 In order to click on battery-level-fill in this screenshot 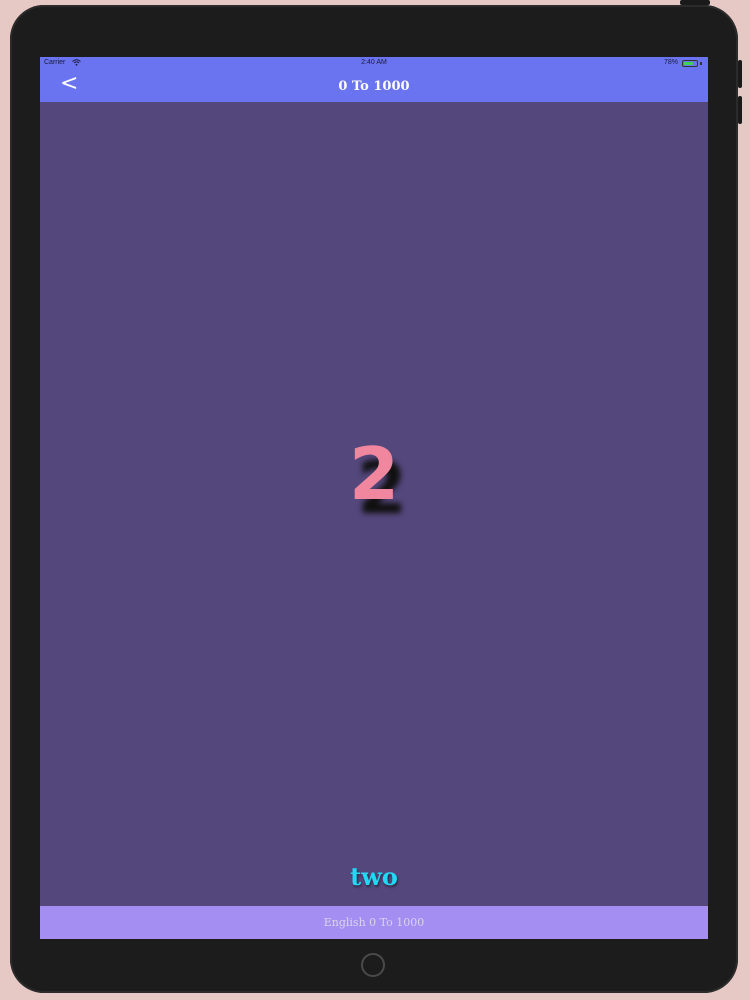, I will do `click(689, 63)`.